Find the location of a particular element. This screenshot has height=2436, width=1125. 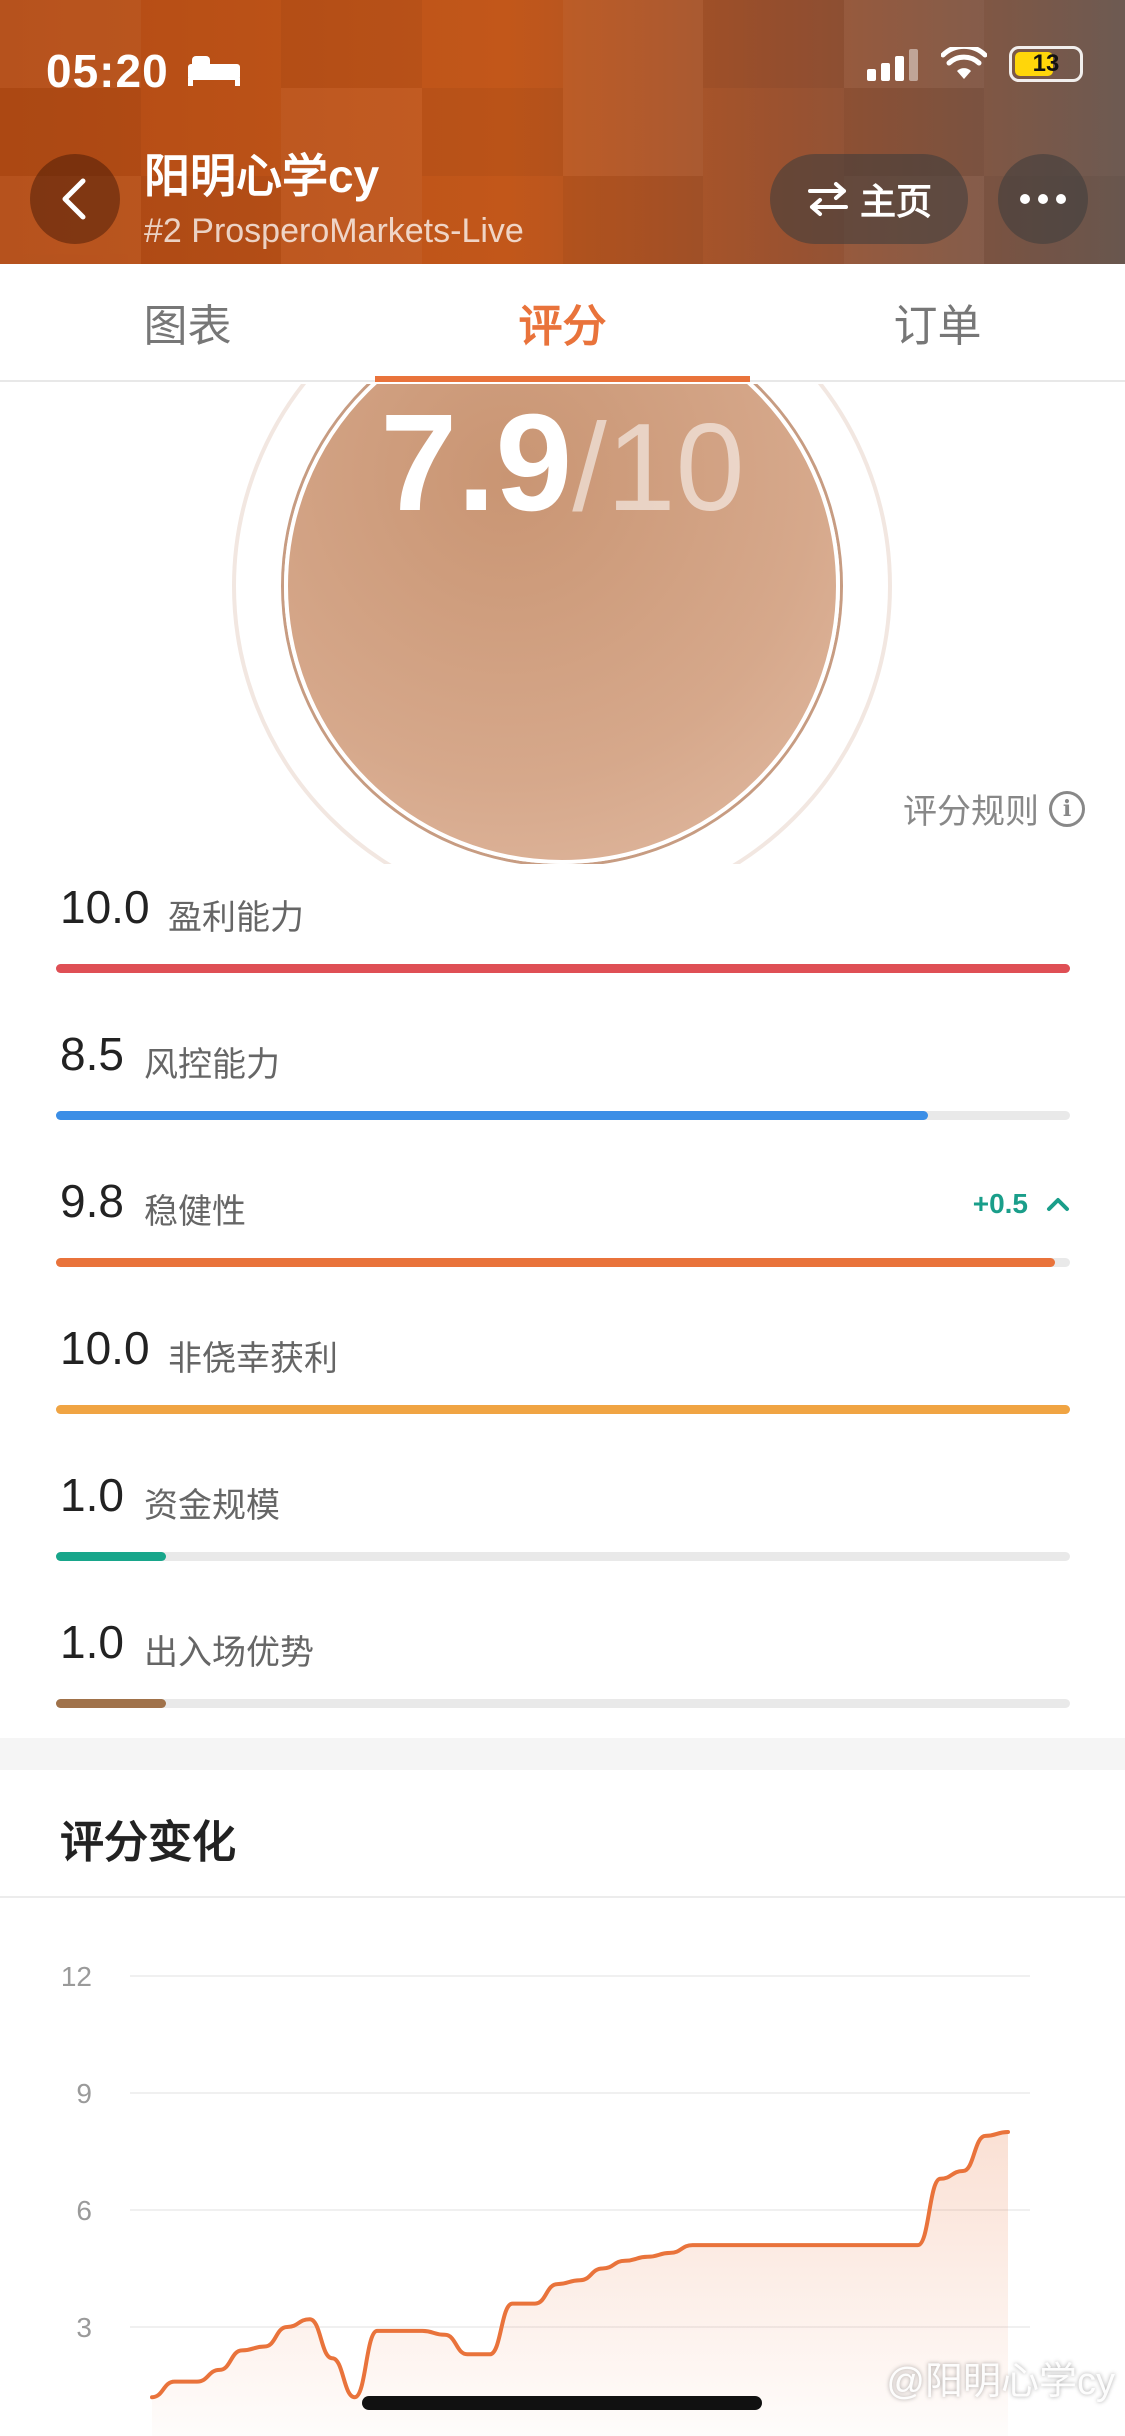

home-button-label: 主页 is located at coordinates (895, 201).